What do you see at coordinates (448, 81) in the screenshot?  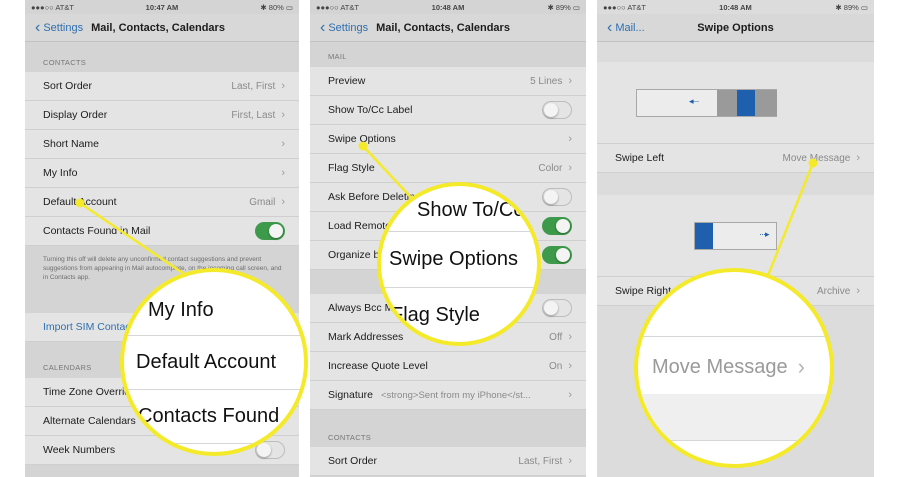 I see `row-preview: Preview 5 Lines ›` at bounding box center [448, 81].